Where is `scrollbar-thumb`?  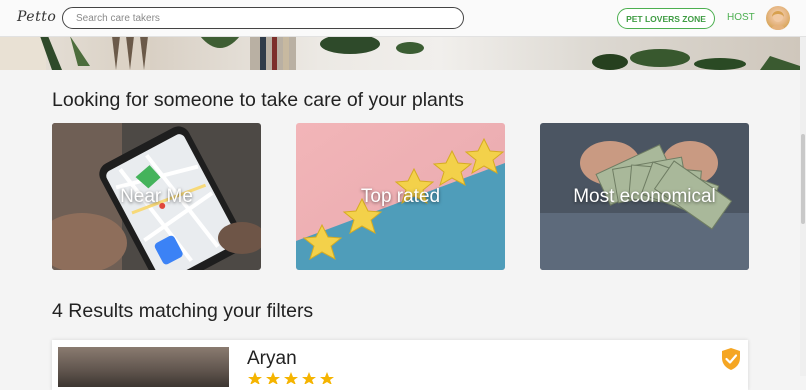
scrollbar-thumb is located at coordinates (803, 179).